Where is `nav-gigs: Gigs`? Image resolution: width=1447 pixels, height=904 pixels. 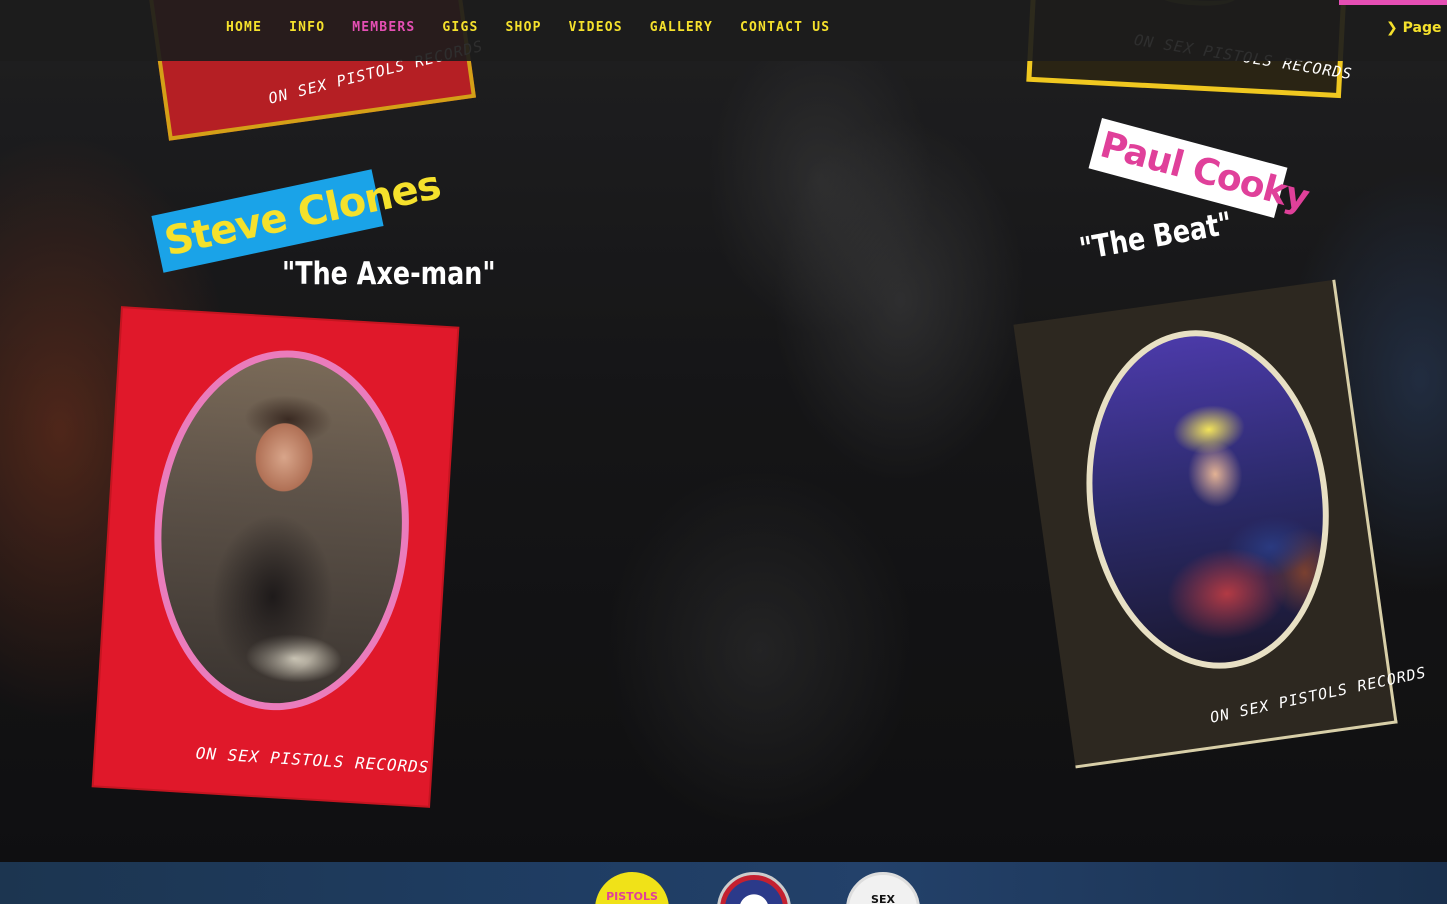
nav-gigs: Gigs is located at coordinates (460, 28).